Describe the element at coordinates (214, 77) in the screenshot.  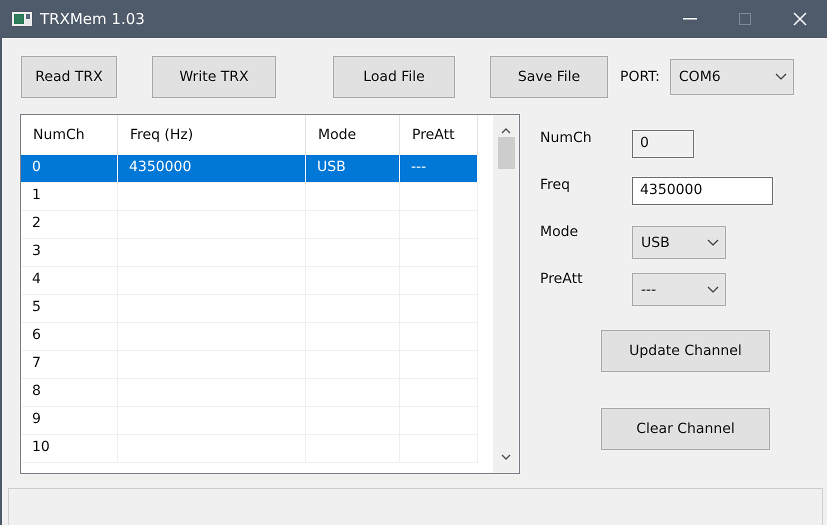
I see `toolbar-button: Write TRX` at that location.